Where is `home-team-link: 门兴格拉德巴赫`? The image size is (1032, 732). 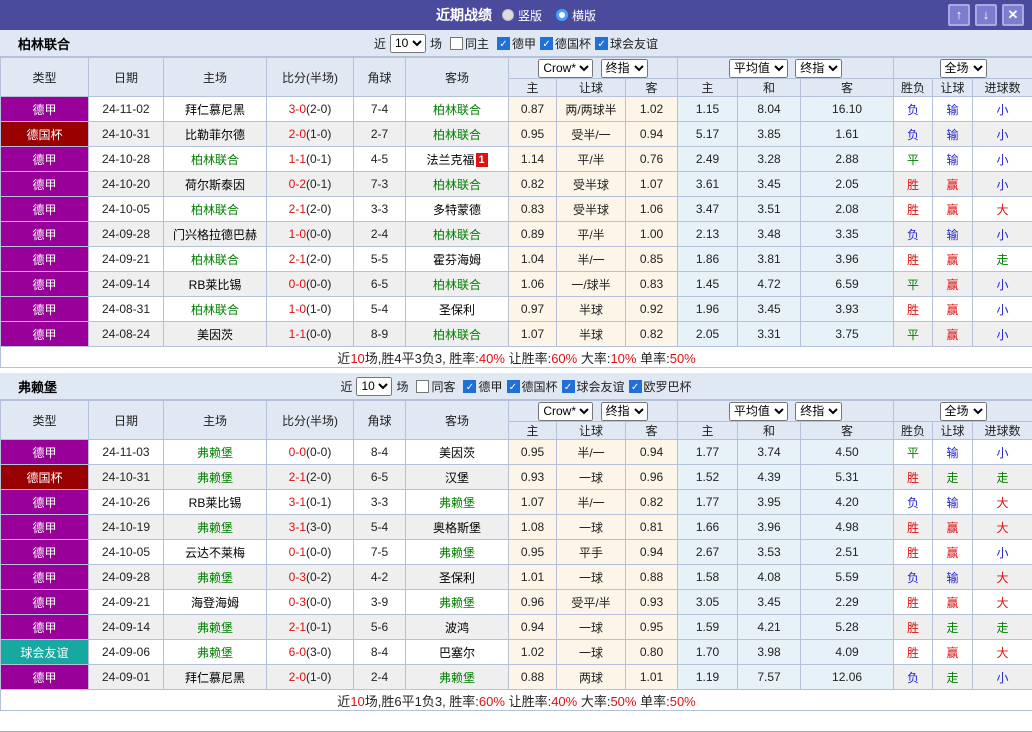 home-team-link: 门兴格拉德巴赫 is located at coordinates (215, 235).